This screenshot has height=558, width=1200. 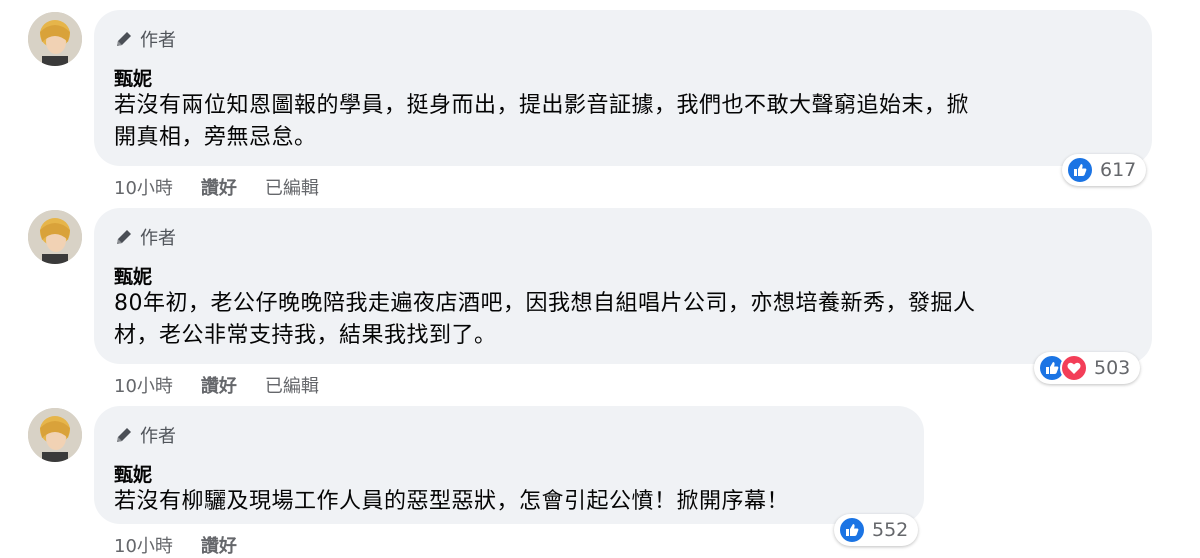 What do you see at coordinates (1112, 368) in the screenshot?
I see `reaction-count: 503` at bounding box center [1112, 368].